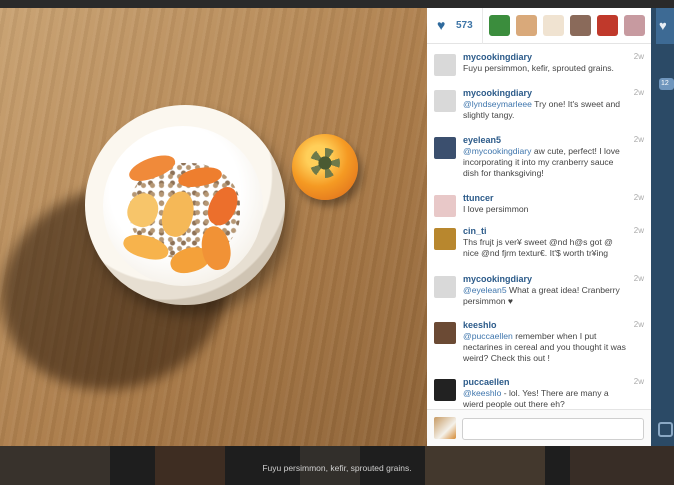  I want to click on current-user-avatar, so click(445, 428).